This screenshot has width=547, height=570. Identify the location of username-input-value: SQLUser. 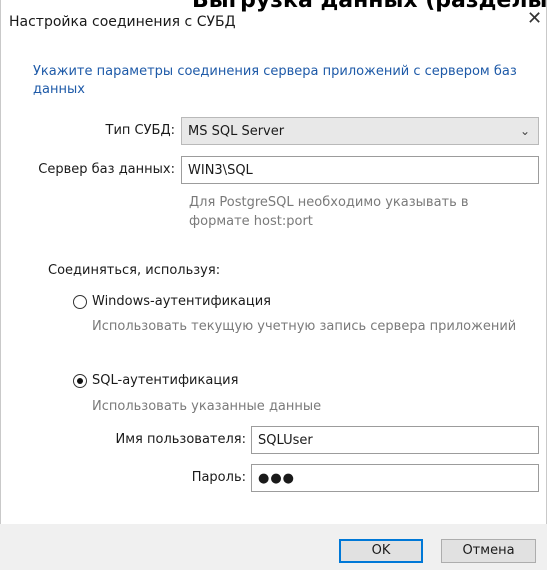
(285, 440).